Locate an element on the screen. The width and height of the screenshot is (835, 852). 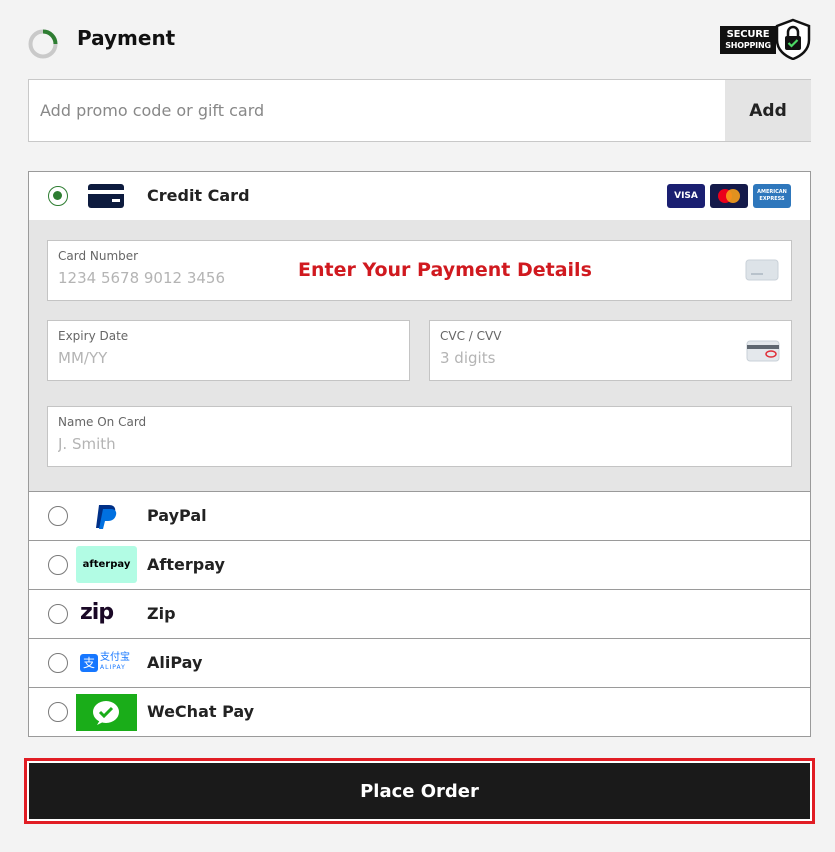
progress-ring-icon is located at coordinates (43, 44).